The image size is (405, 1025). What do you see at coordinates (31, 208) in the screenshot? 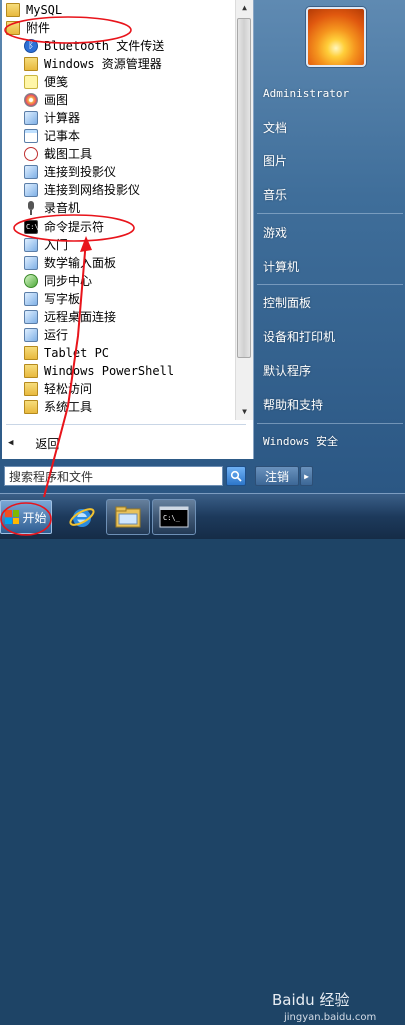
I see `microphone-icon` at bounding box center [31, 208].